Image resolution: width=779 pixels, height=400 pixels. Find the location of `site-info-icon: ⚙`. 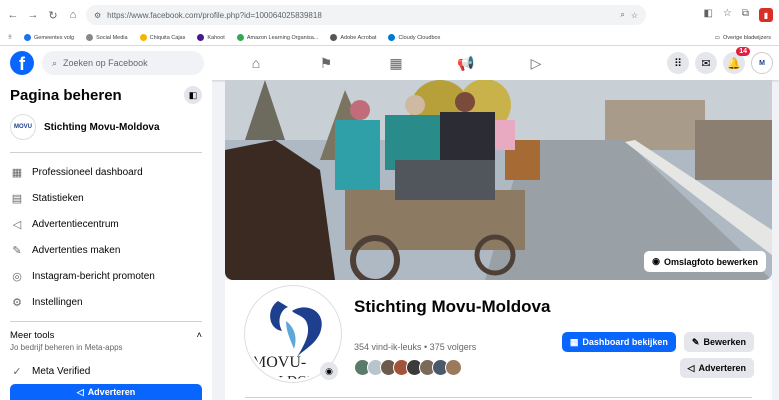

site-info-icon: ⚙ is located at coordinates (97, 15).